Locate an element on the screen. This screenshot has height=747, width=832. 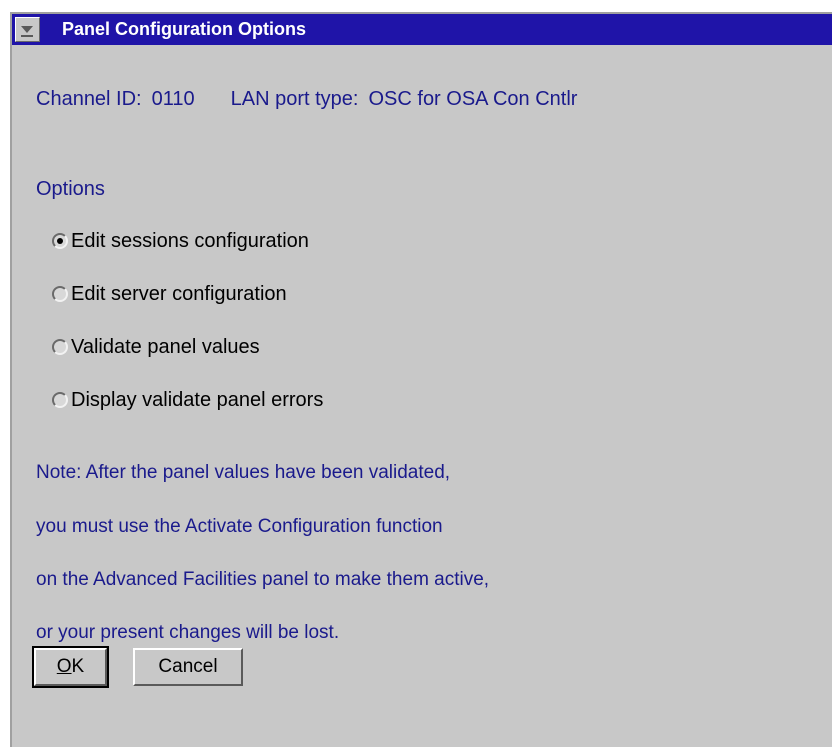
cancel-button: Cancel is located at coordinates (188, 667).